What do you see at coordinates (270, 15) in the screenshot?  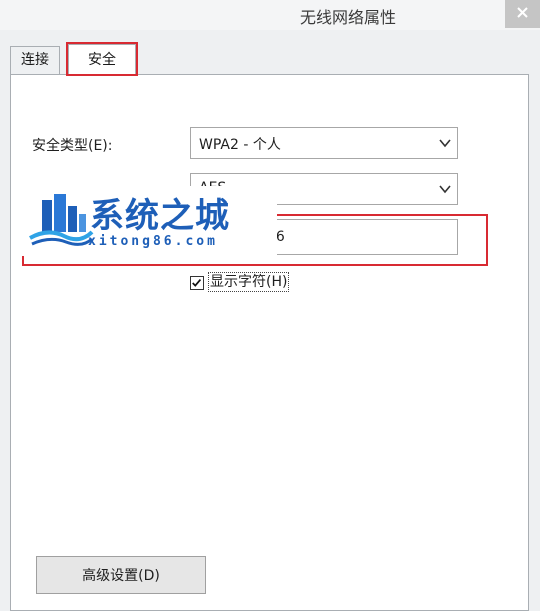 I see `title-bar: 无线网络属性` at bounding box center [270, 15].